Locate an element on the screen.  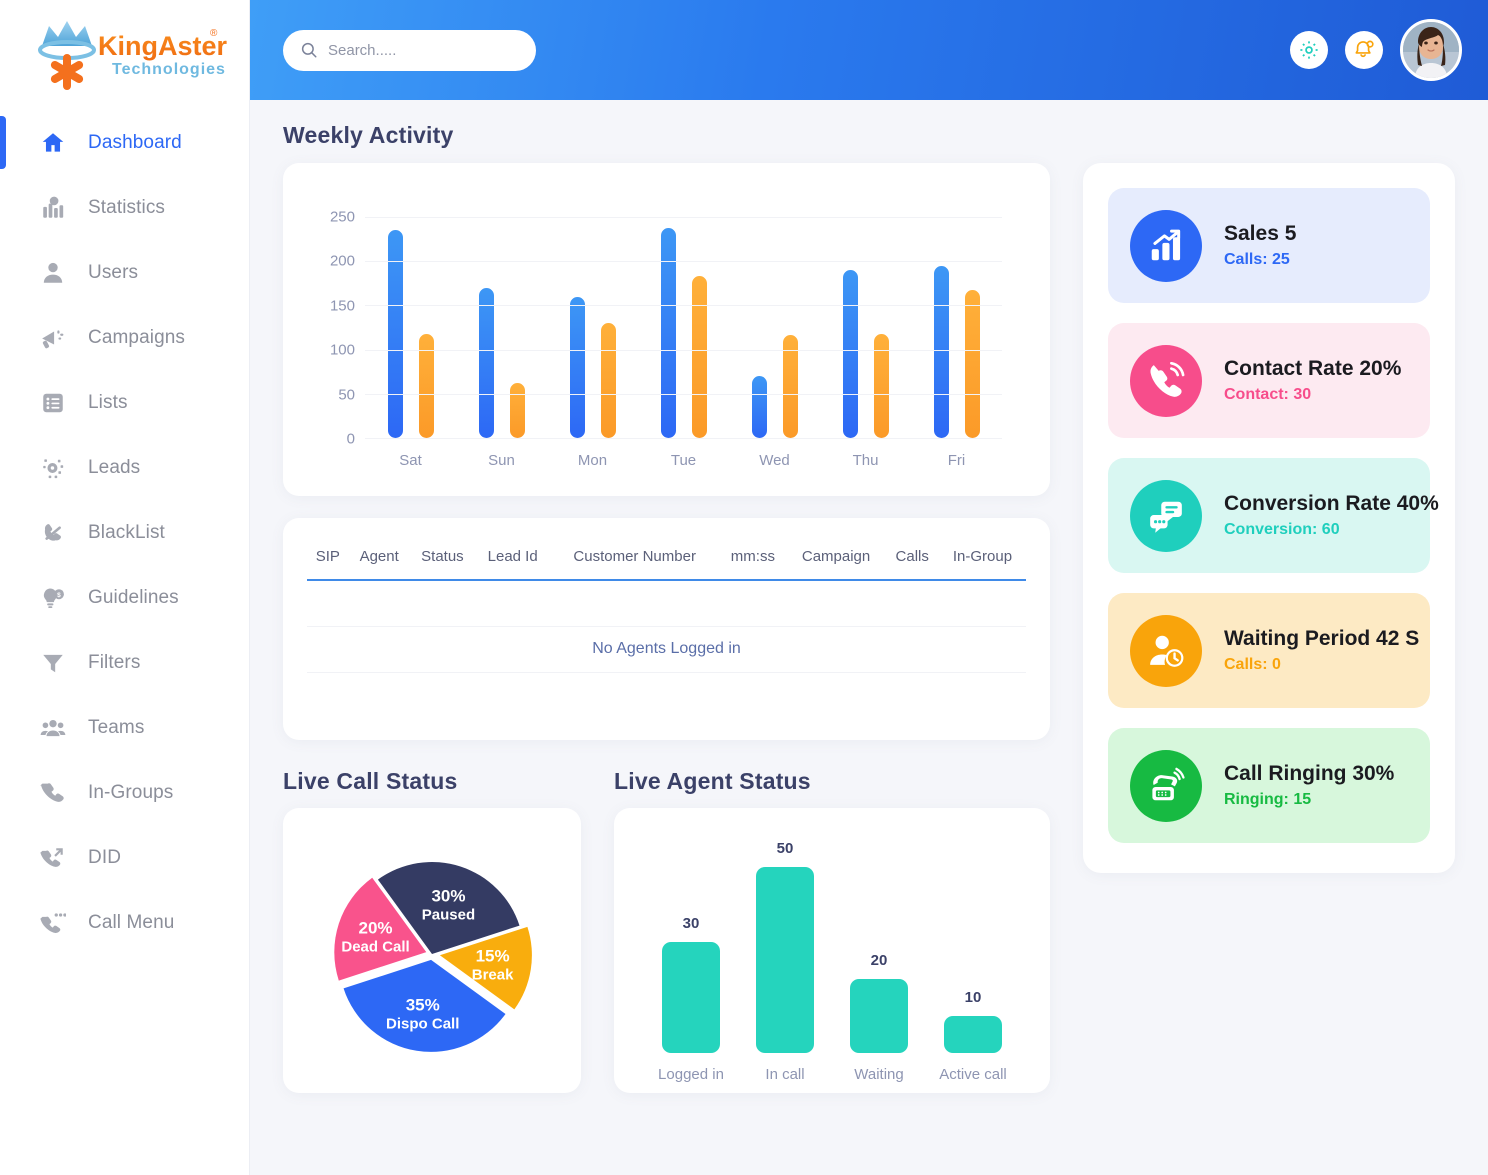
chart-bar-group: Tue is located at coordinates (683, 343).